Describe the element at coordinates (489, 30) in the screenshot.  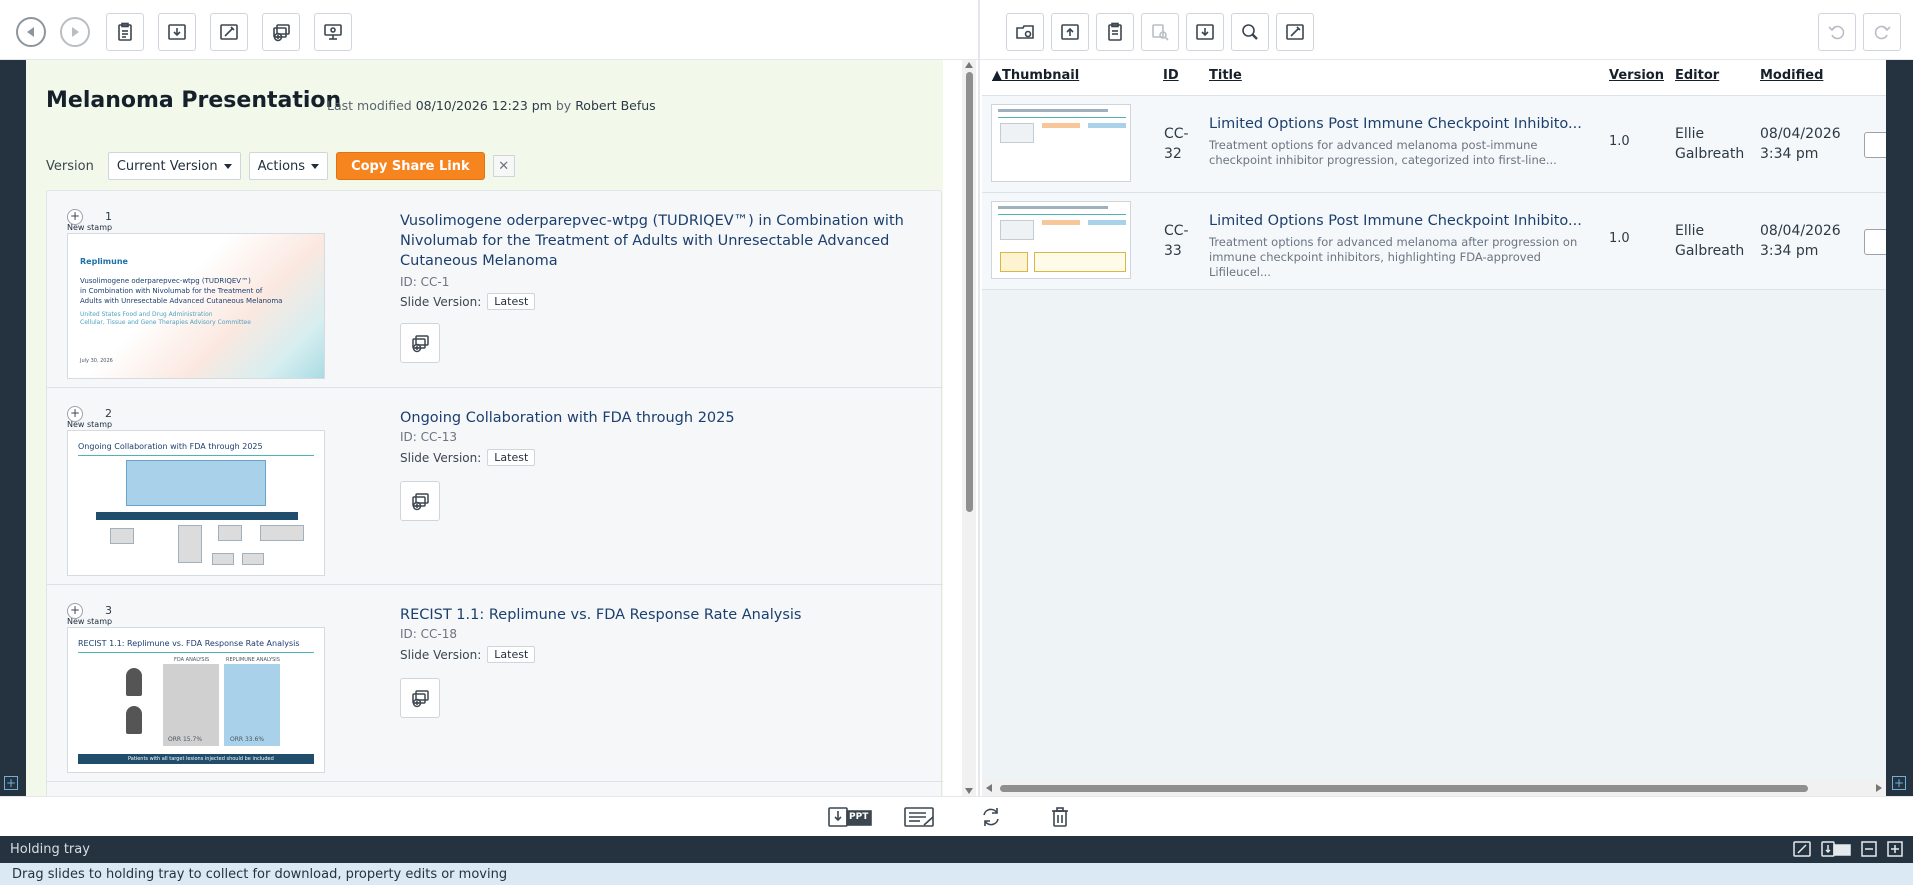
I see `left-toolbar` at that location.